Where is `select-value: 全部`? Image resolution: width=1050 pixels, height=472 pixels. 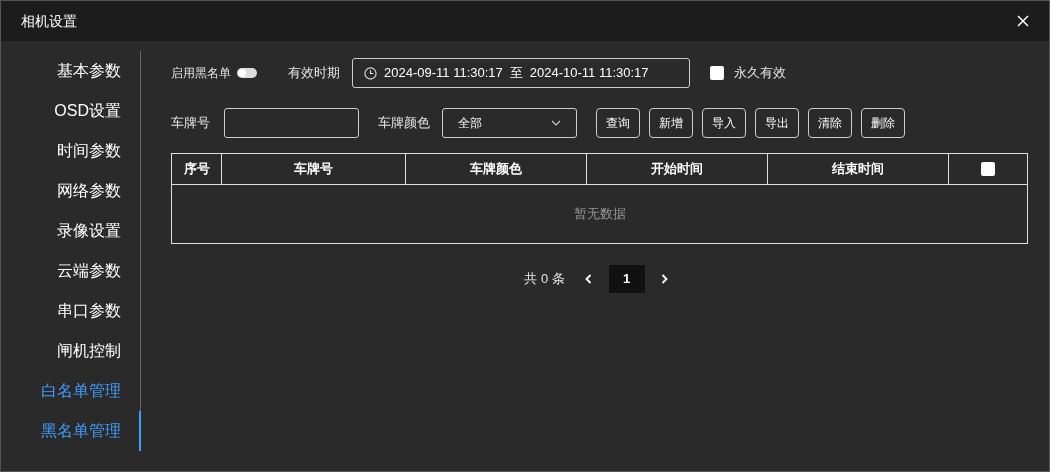
select-value: 全部 is located at coordinates (470, 123).